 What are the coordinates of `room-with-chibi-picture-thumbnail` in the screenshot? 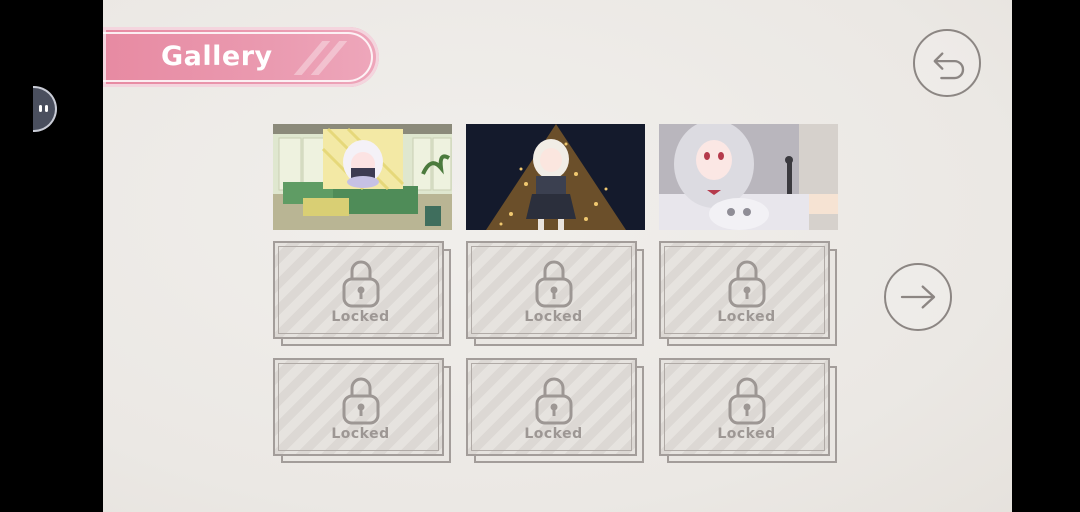 It's located at (362, 177).